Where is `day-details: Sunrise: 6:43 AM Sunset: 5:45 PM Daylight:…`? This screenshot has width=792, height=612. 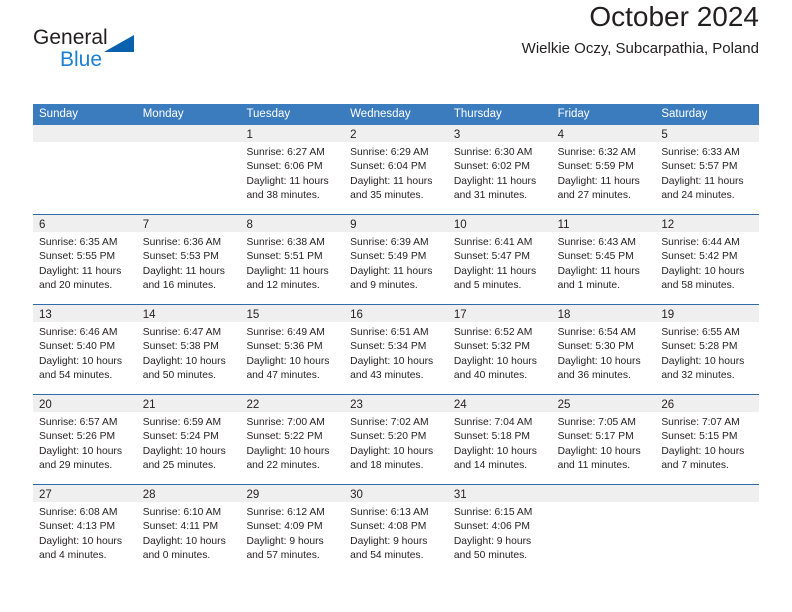 day-details: Sunrise: 6:43 AM Sunset: 5:45 PM Daylight:… is located at coordinates (604, 263).